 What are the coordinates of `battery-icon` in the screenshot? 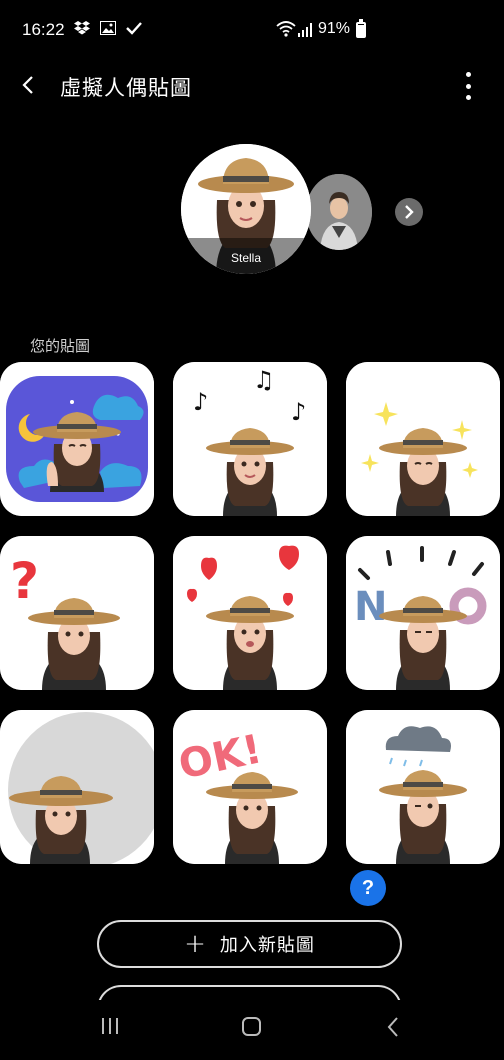 It's located at (361, 28).